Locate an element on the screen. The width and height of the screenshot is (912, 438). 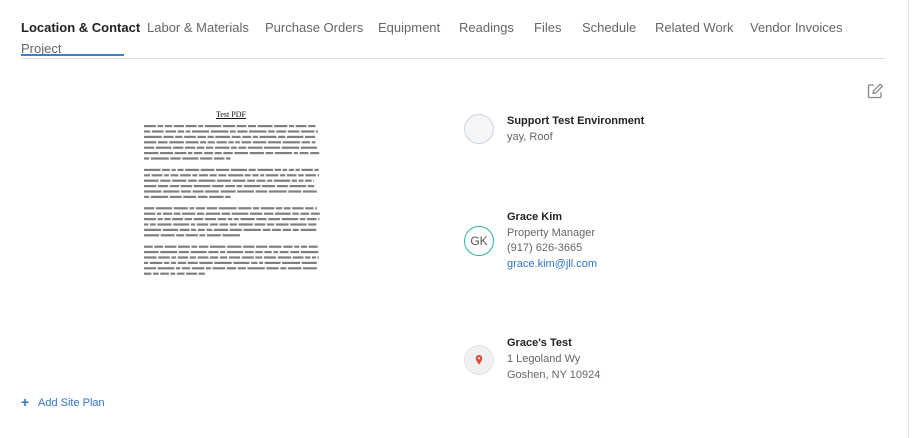
tab-labor-materials: Labor & Materials is located at coordinates (198, 27).